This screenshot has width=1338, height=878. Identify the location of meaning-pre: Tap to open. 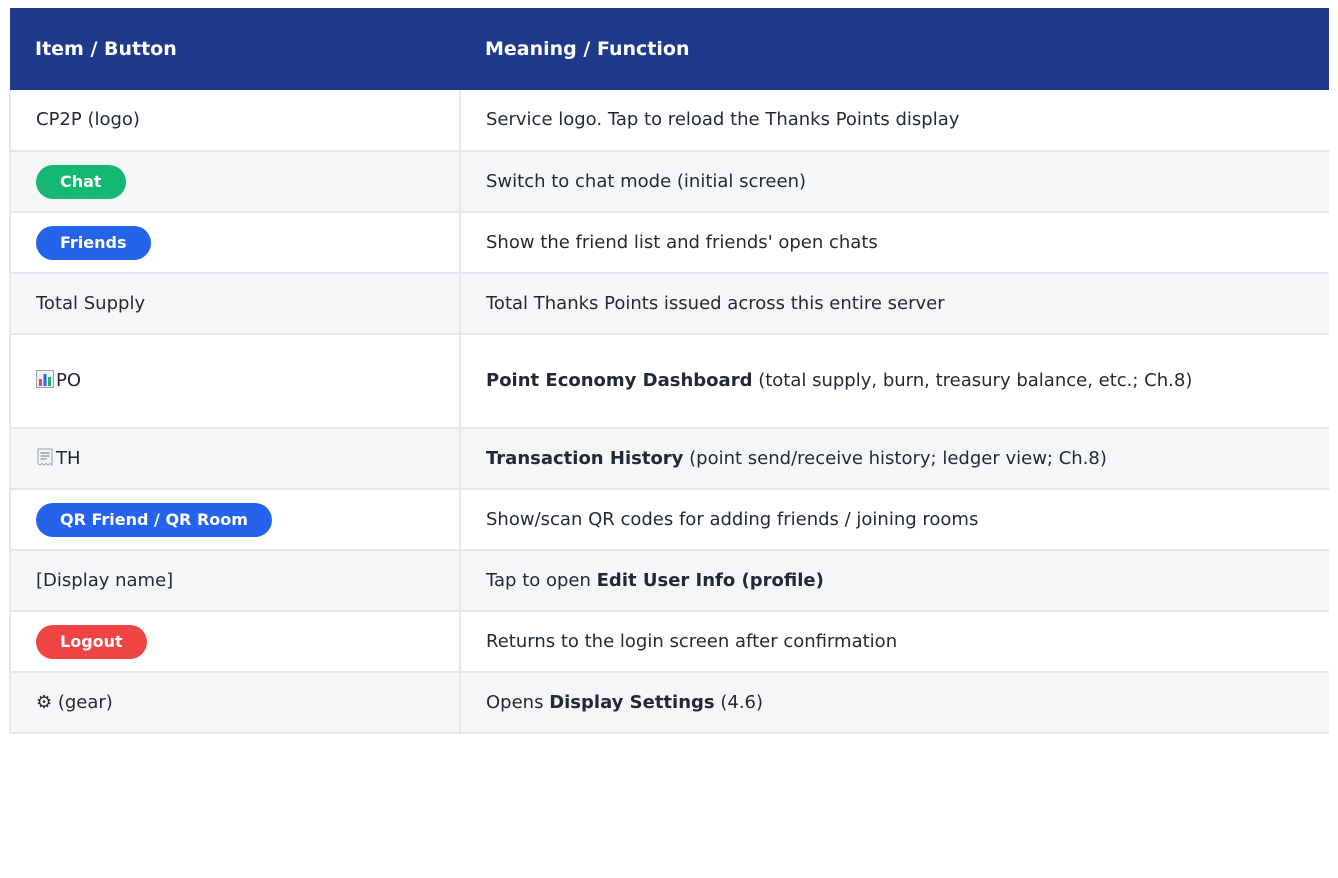
(541, 580).